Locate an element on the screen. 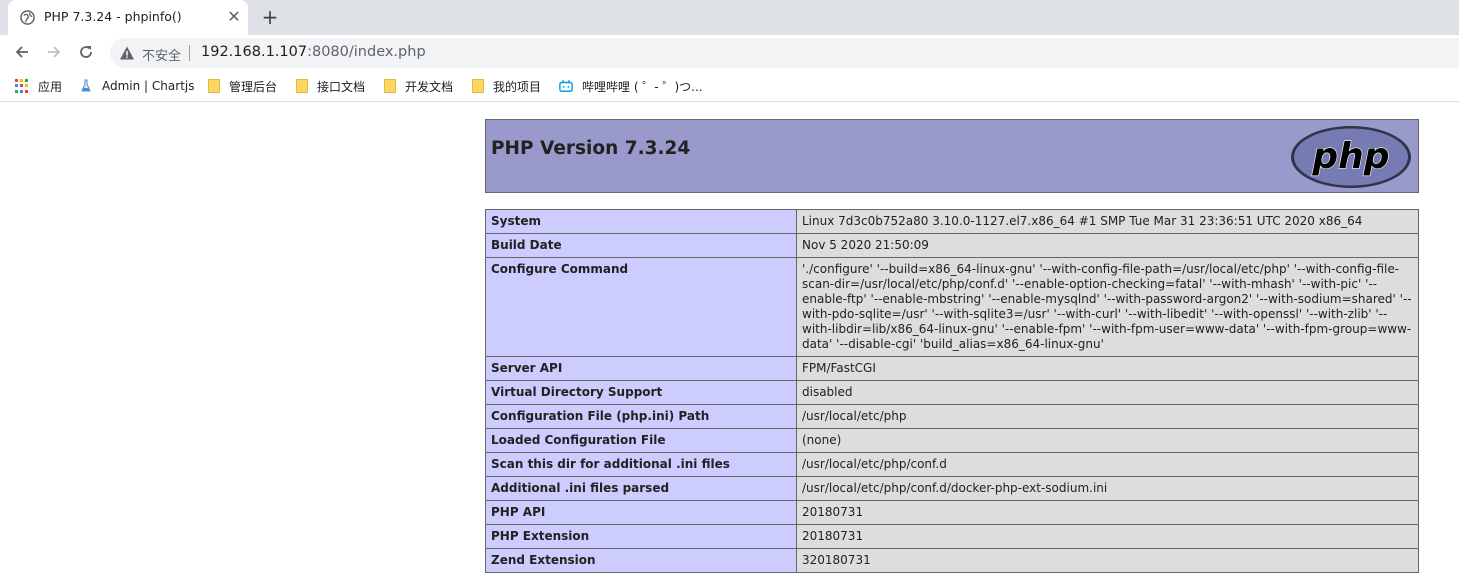 The height and width of the screenshot is (577, 1459). bookmark-chartjs: Admin | Chartjs is located at coordinates (136, 86).